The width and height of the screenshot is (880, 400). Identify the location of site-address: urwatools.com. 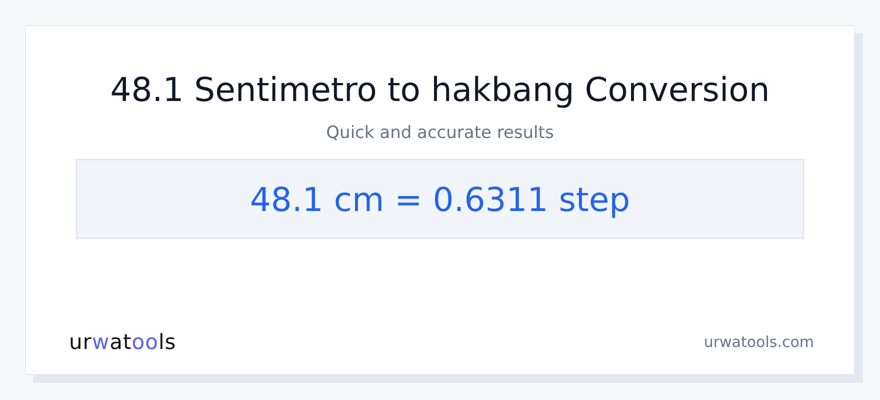
(759, 342).